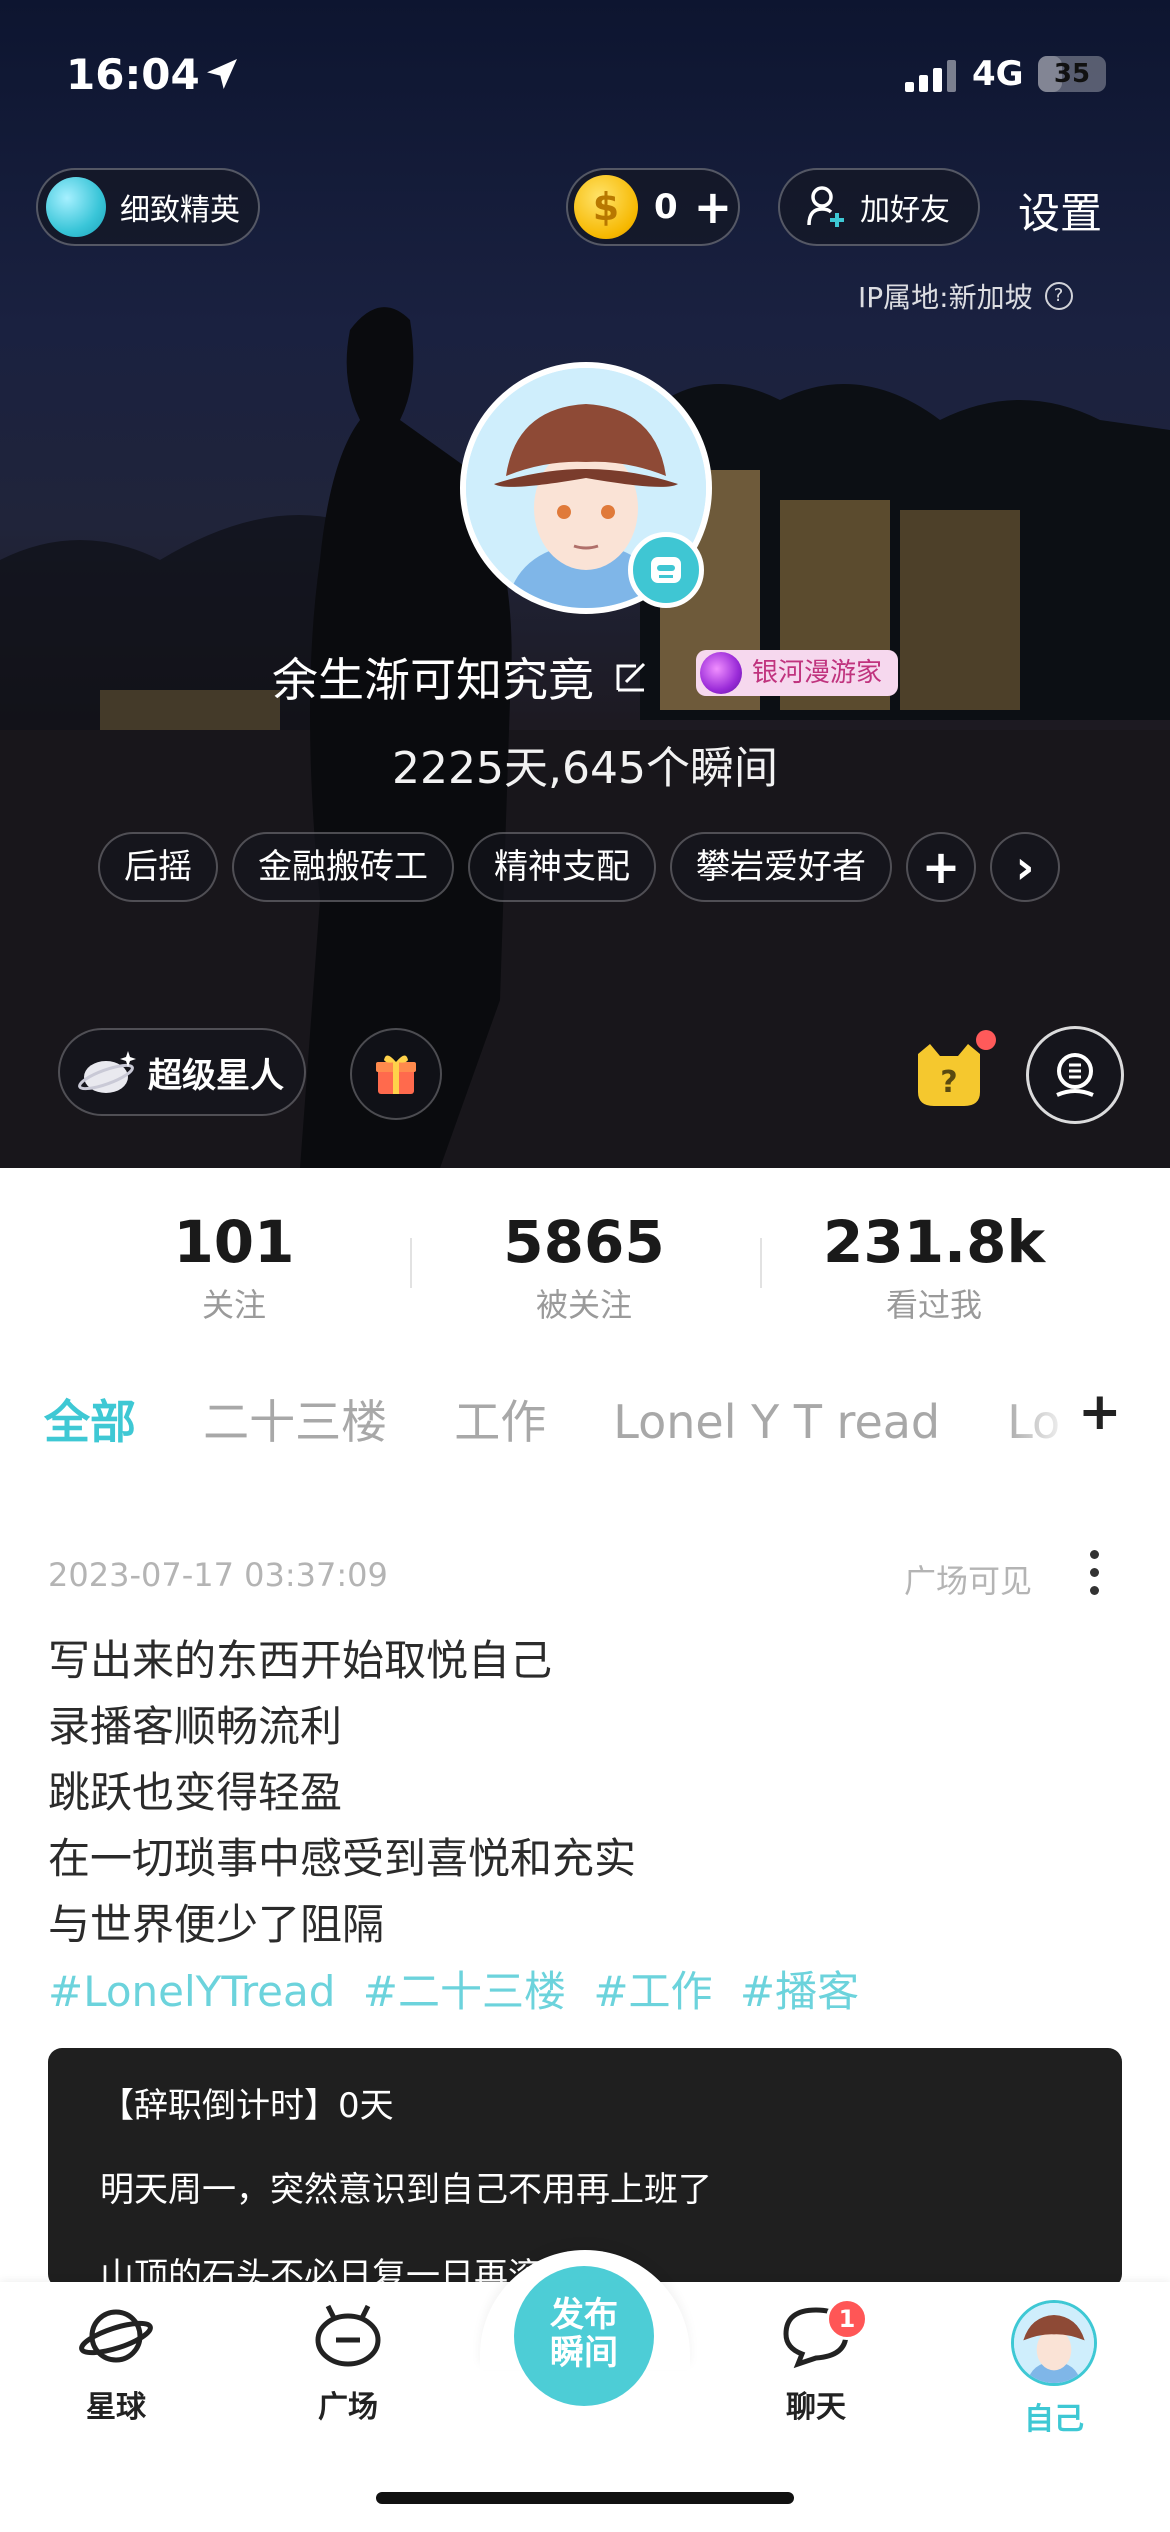 The width and height of the screenshot is (1170, 2532). What do you see at coordinates (295, 1419) in the screenshot?
I see `tab-floor-23: 二十三楼` at bounding box center [295, 1419].